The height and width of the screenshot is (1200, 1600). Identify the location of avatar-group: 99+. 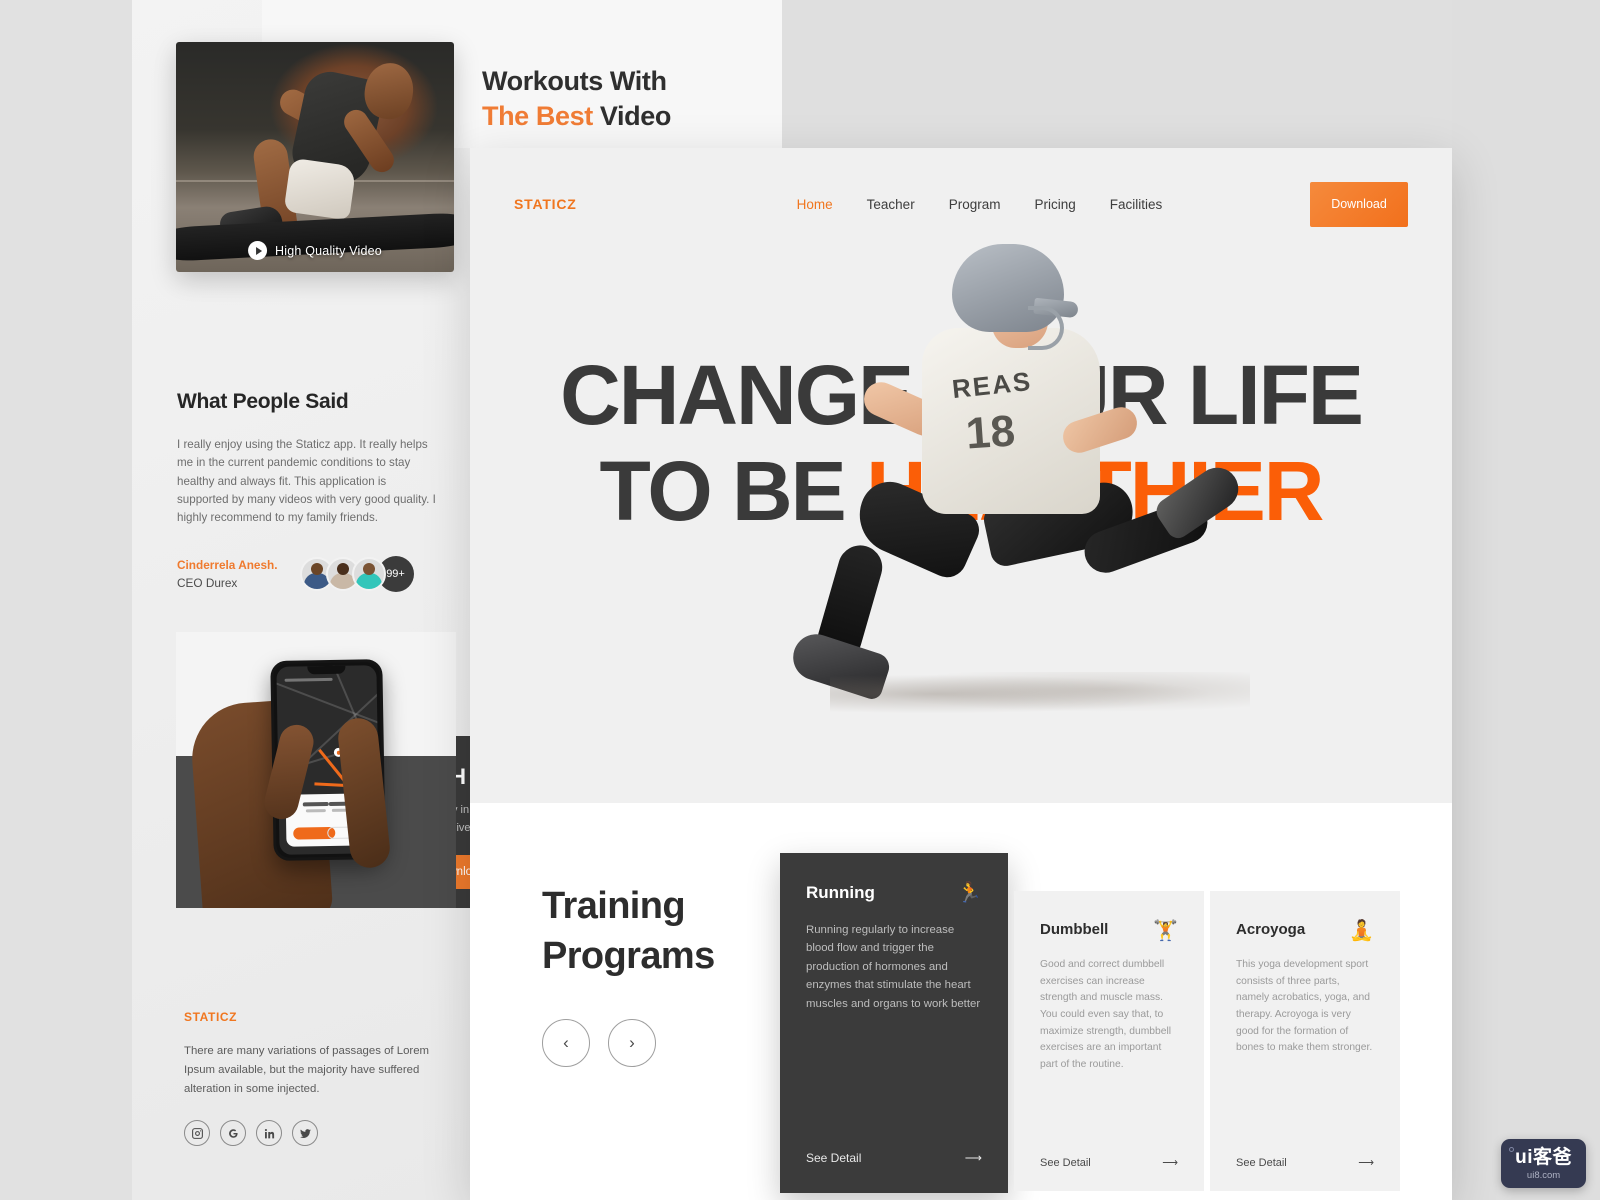
(356, 573).